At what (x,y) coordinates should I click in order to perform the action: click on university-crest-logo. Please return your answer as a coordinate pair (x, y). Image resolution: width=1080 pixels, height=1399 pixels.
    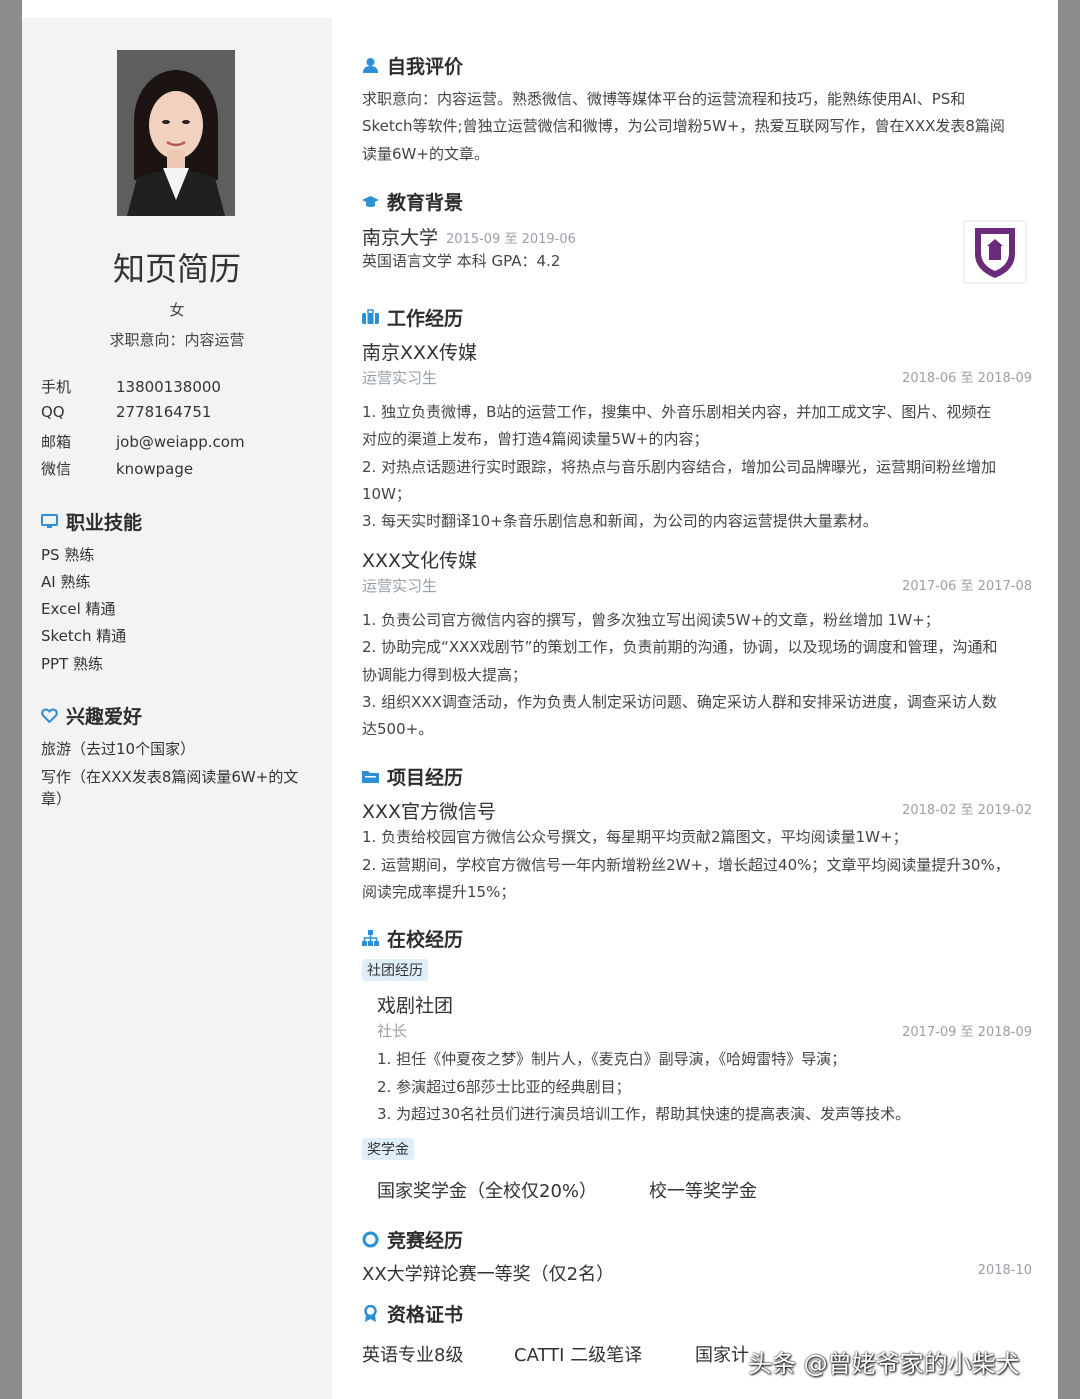
    Looking at the image, I should click on (995, 252).